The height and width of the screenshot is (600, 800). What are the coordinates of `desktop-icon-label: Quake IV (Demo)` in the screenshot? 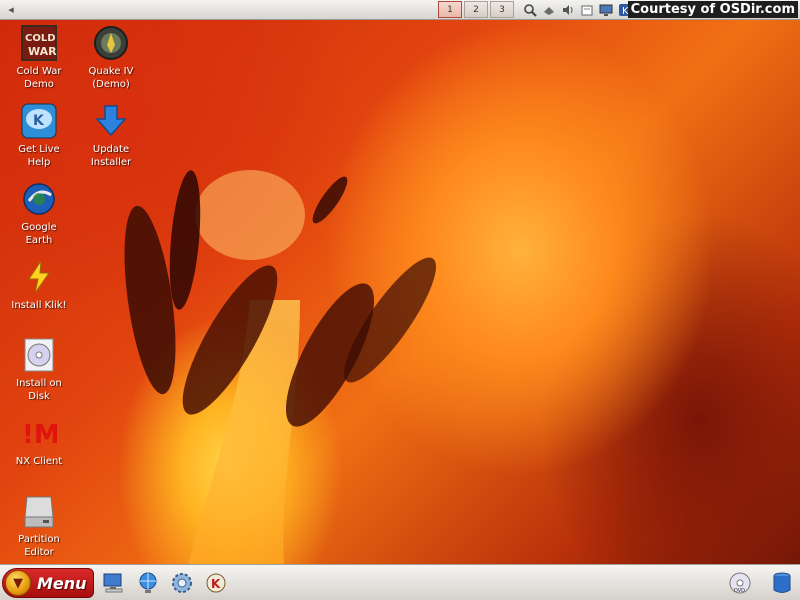 It's located at (111, 78).